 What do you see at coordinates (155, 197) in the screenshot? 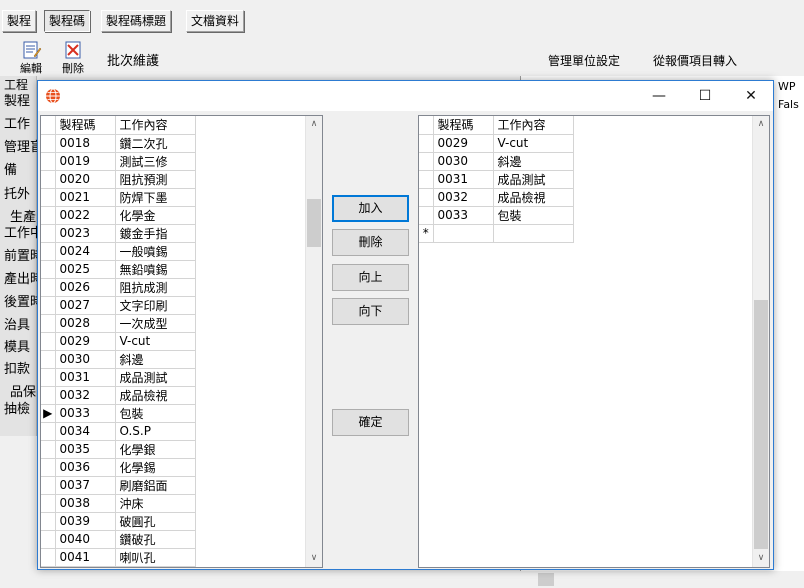
I see `work-content-cell: 防焊下墨` at bounding box center [155, 197].